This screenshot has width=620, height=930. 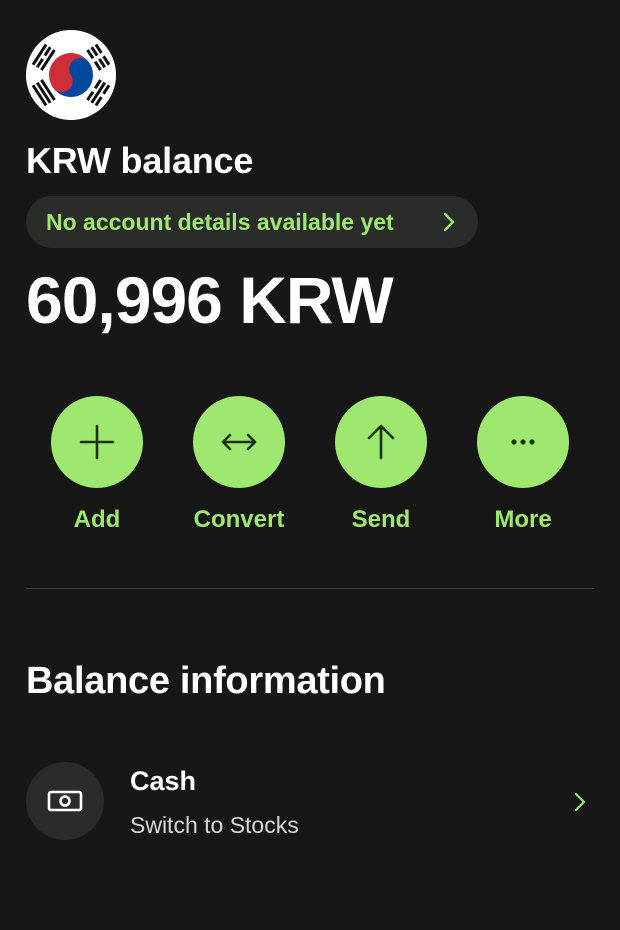 I want to click on more-button-label: More, so click(x=523, y=519).